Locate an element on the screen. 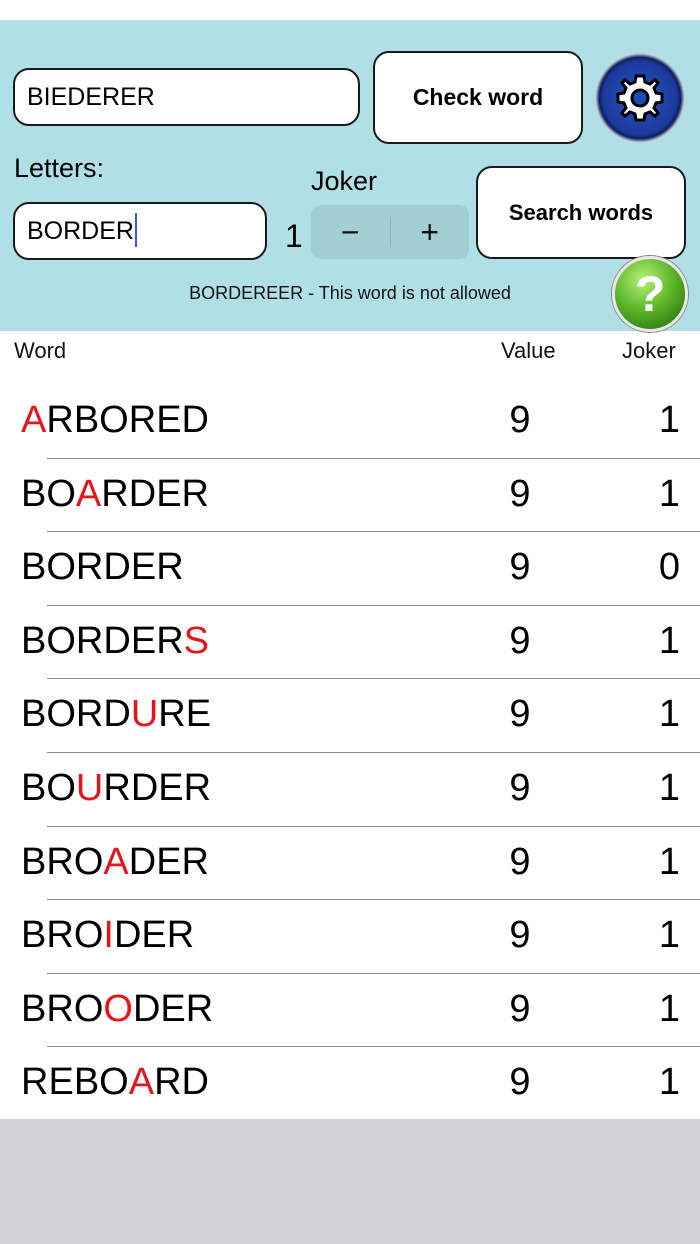 The height and width of the screenshot is (1244, 700). increment-button: + is located at coordinates (430, 232).